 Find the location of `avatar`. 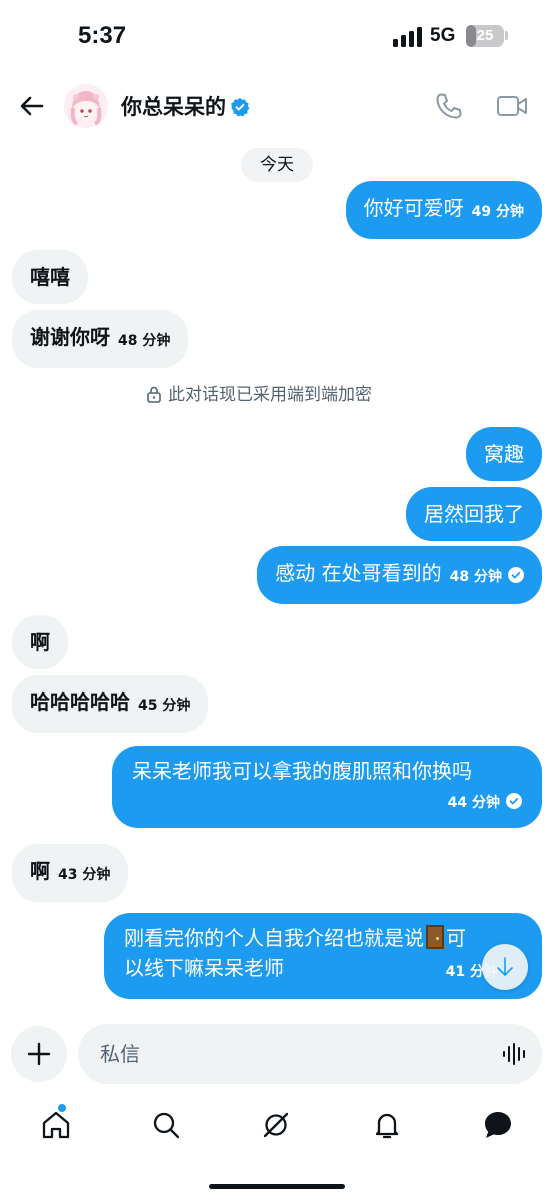

avatar is located at coordinates (86, 106).